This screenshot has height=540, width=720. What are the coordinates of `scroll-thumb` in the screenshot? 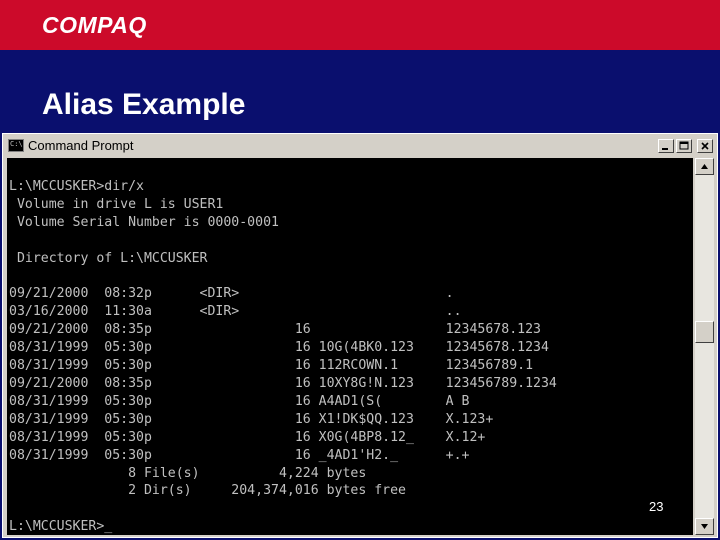 It's located at (704, 332).